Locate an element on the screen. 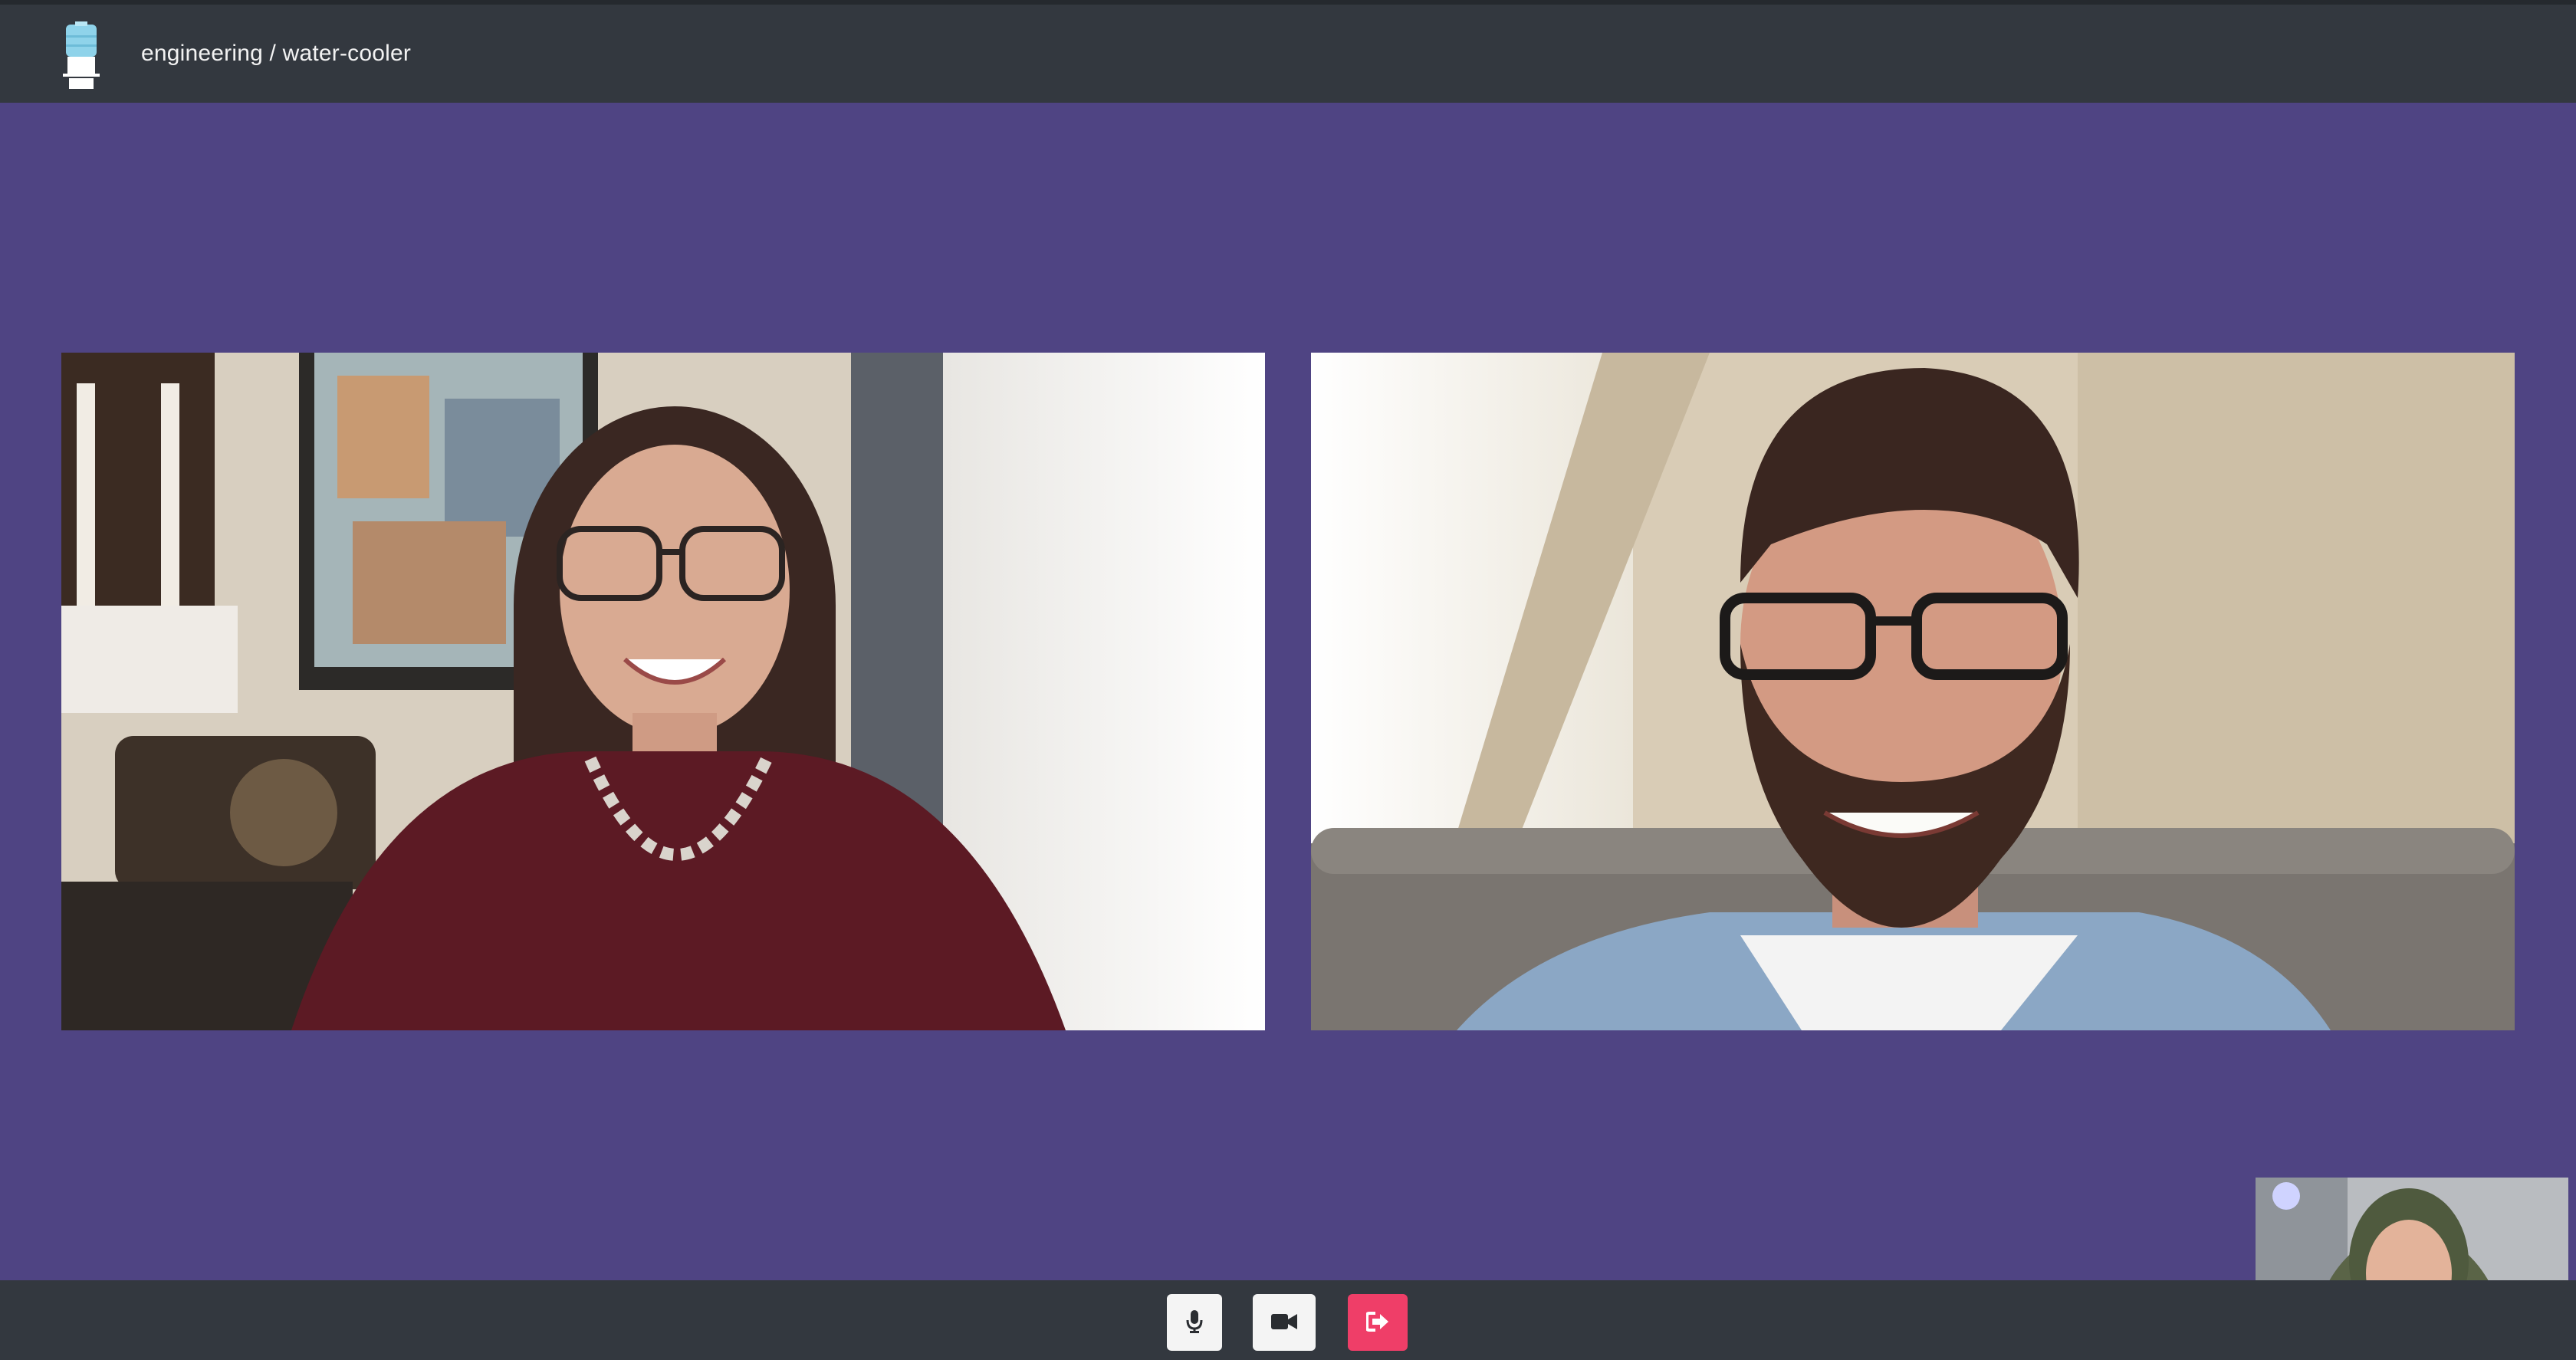 This screenshot has height=1360, width=2576. toggle-camera-button is located at coordinates (1285, 1323).